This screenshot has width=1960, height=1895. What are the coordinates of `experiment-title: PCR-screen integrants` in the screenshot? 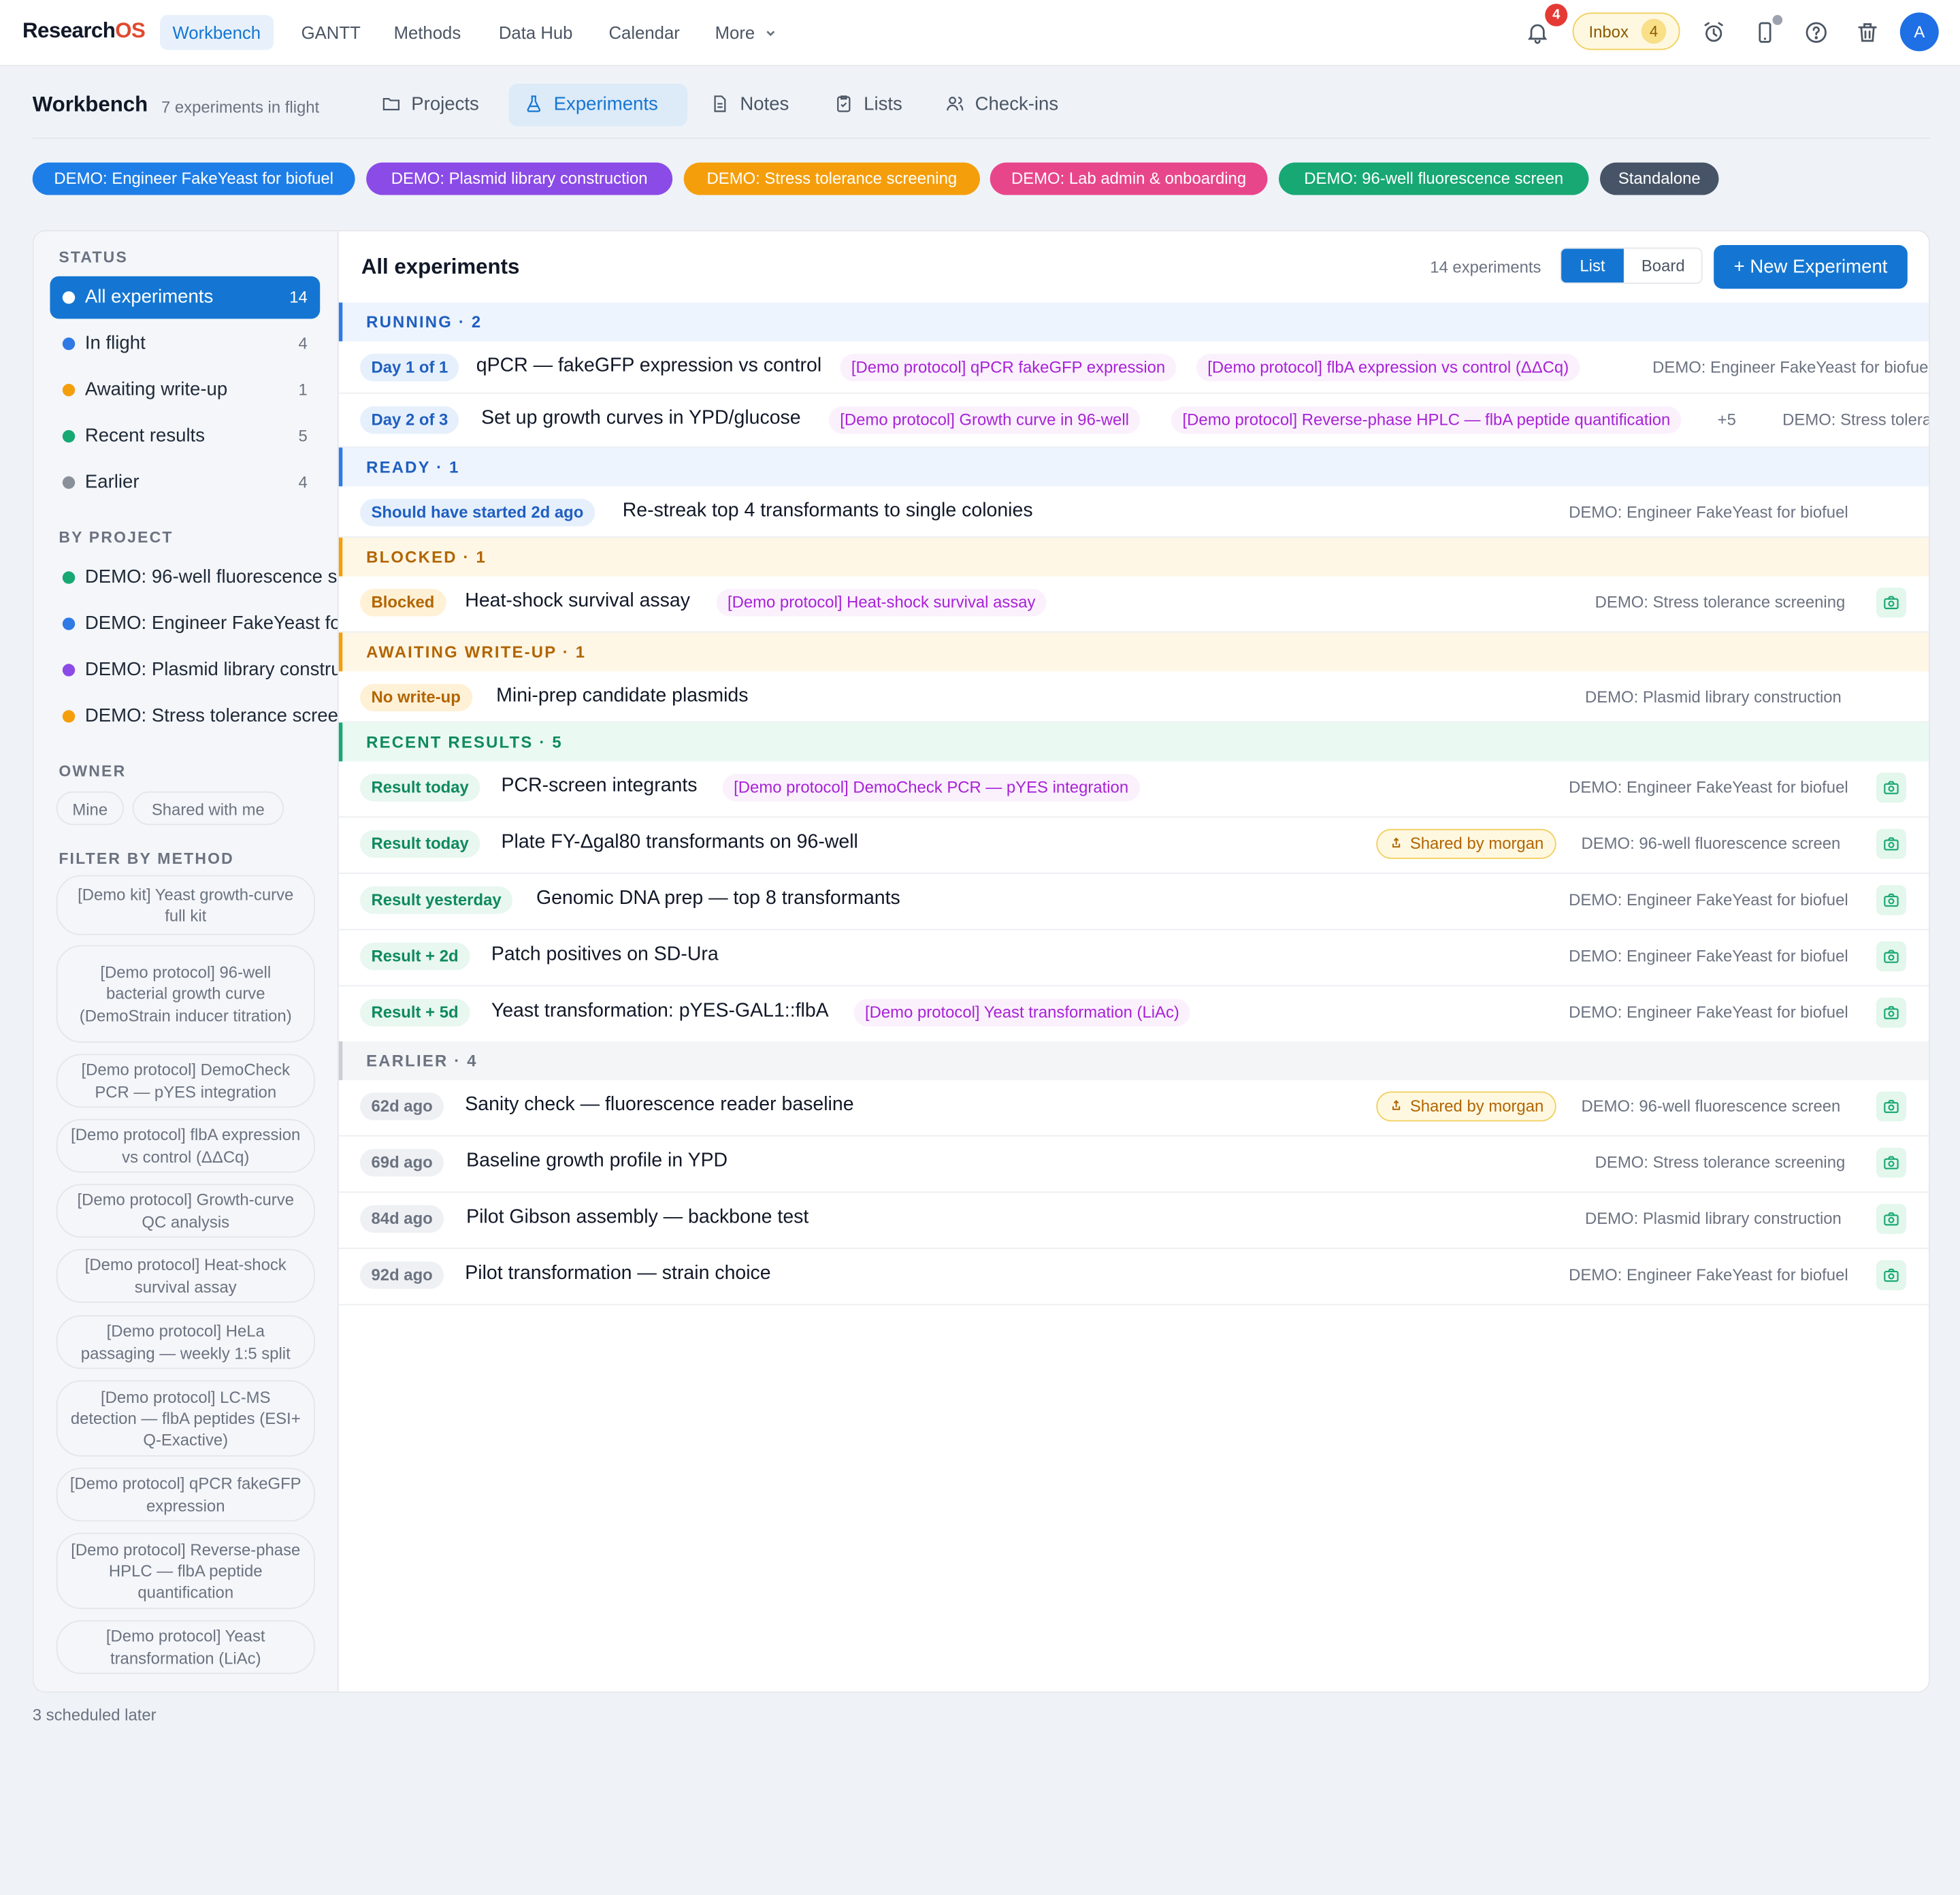 It's located at (600, 787).